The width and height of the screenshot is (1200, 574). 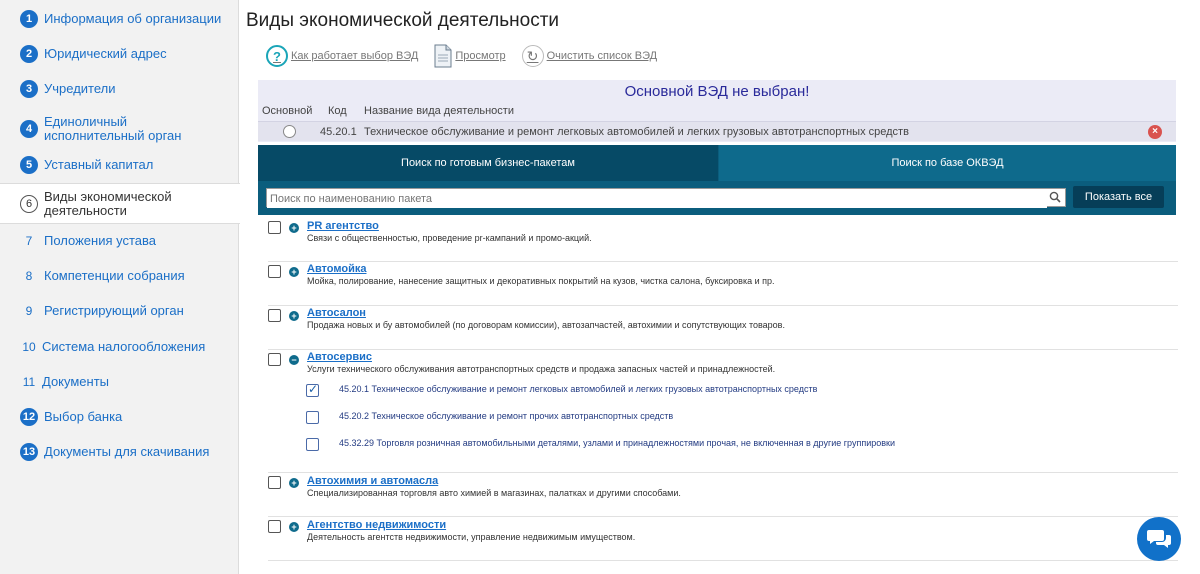 I want to click on sidebar-item-executive-body: 4 Единоличный исполнительный орган, so click(x=119, y=129).